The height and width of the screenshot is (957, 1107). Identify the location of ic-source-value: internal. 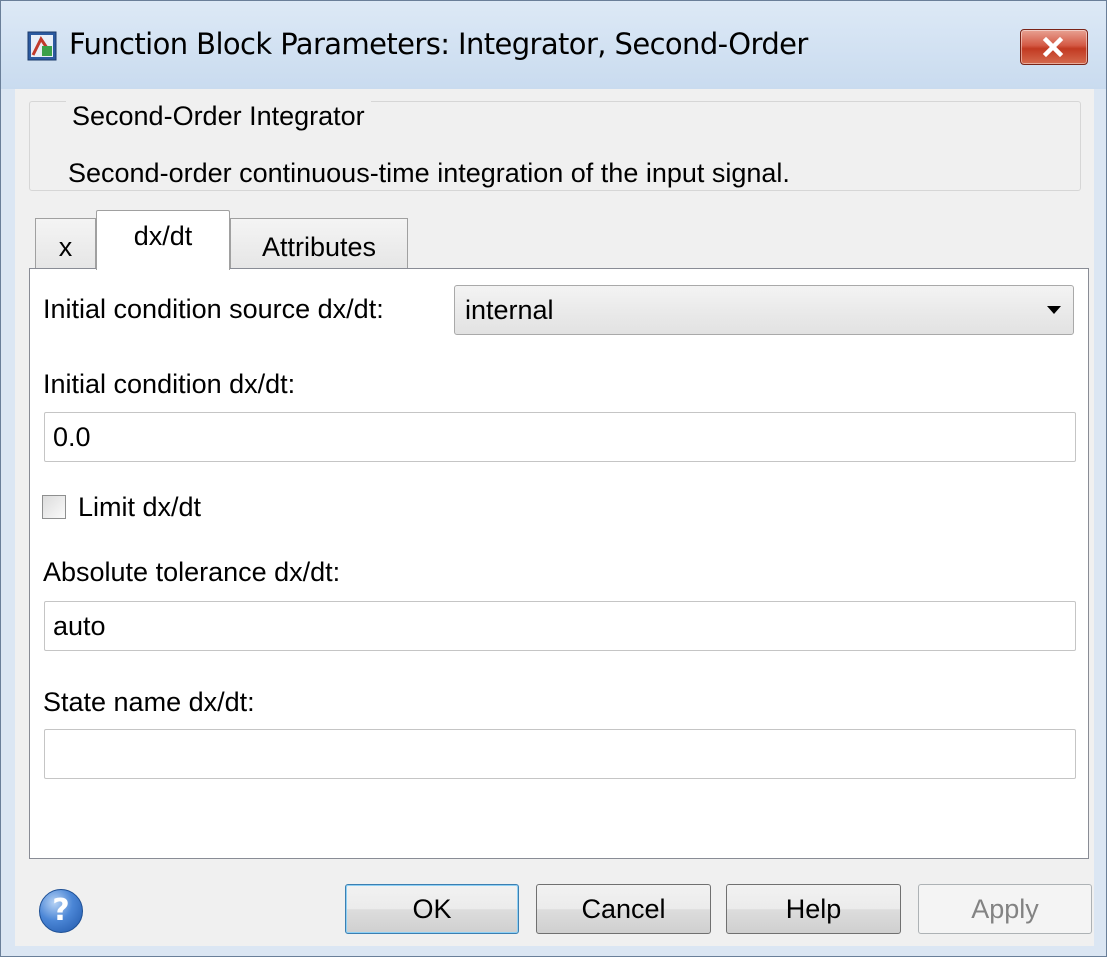
(509, 310).